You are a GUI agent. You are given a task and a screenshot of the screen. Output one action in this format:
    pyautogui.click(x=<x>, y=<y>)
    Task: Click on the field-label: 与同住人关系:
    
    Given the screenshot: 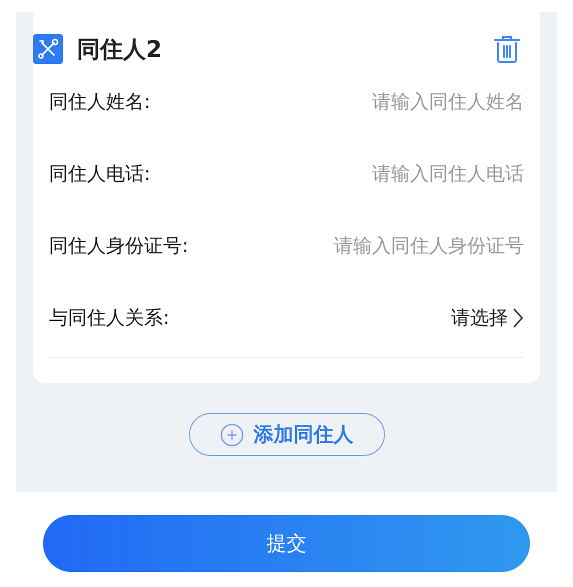 What is the action you would take?
    pyautogui.click(x=109, y=318)
    